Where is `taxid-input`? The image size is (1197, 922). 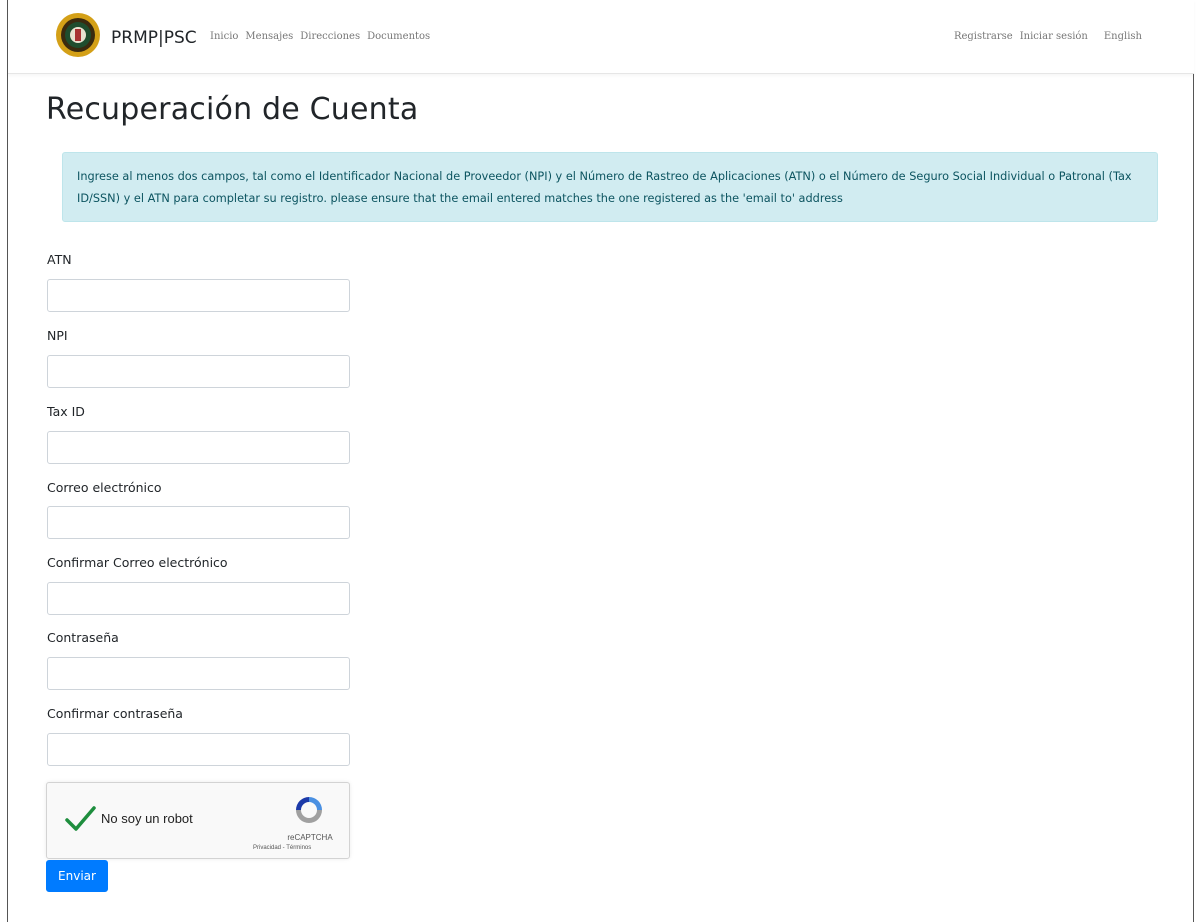
taxid-input is located at coordinates (198, 447).